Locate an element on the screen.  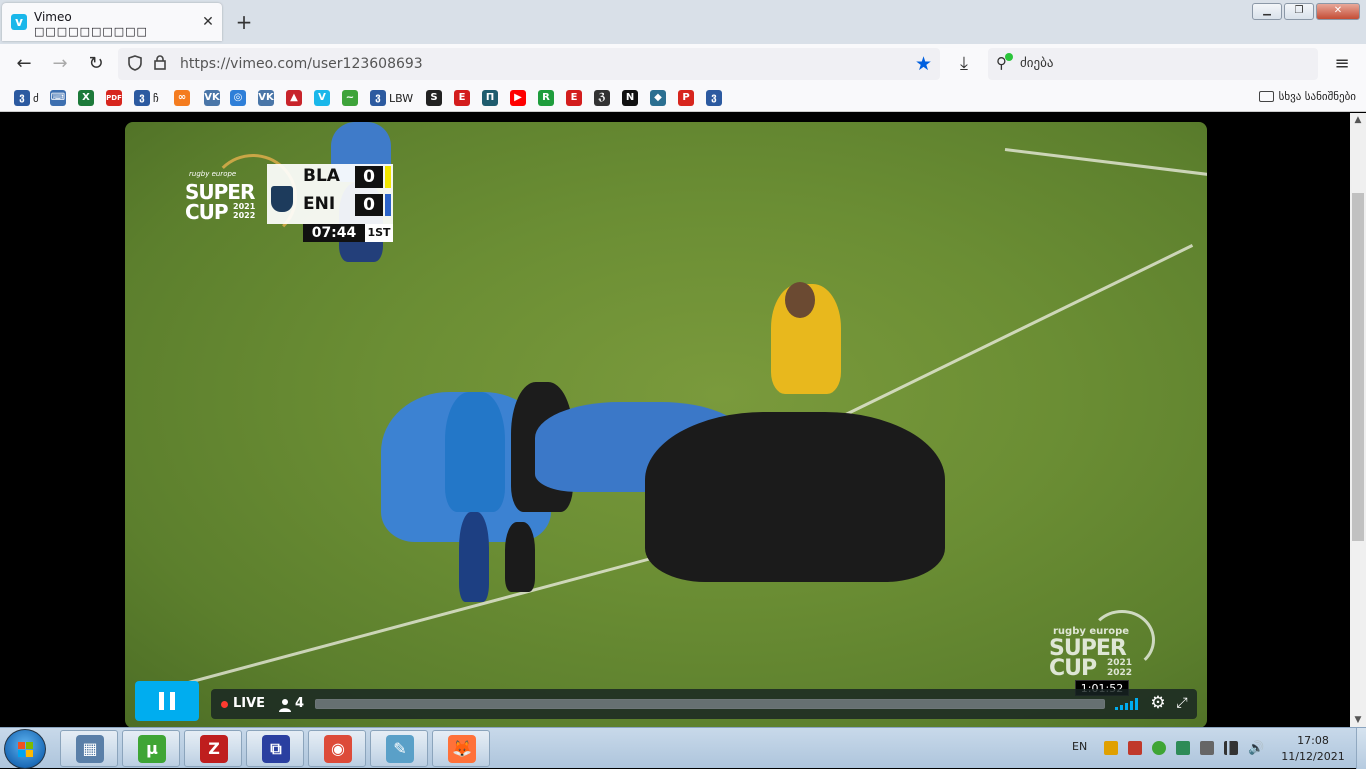
bookmark-item: ⌨ is located at coordinates (58, 98).